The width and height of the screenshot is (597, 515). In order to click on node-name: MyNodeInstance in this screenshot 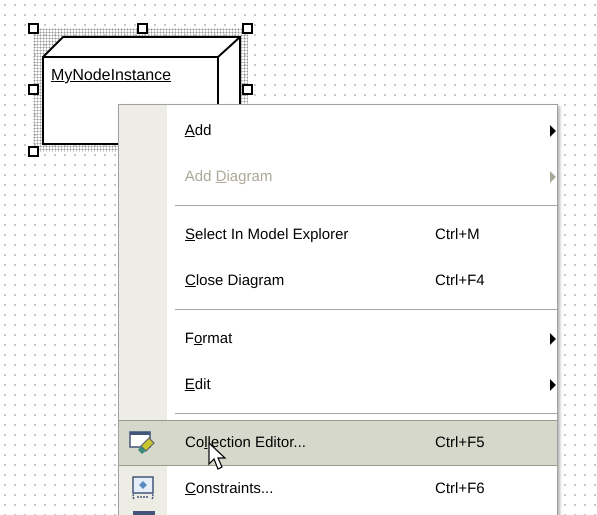, I will do `click(111, 76)`.